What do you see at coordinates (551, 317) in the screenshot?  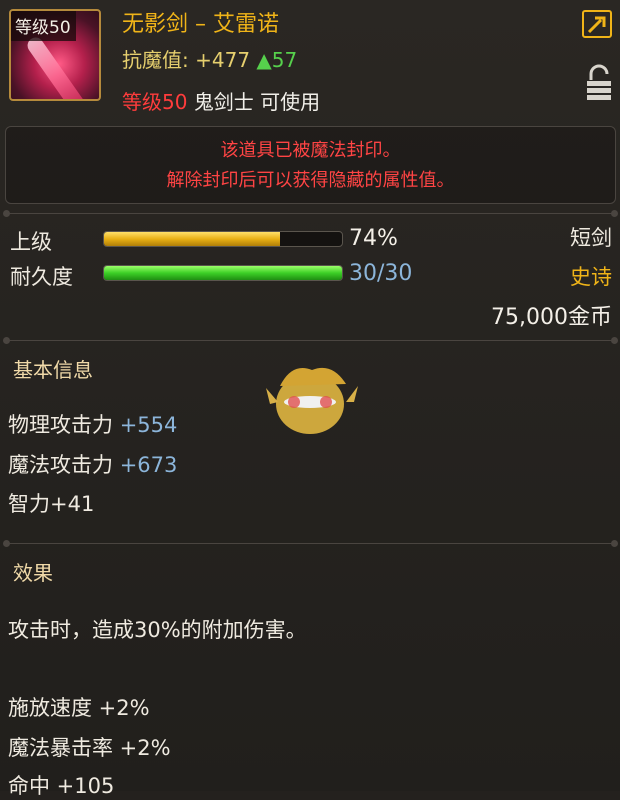 I see `price: 75,000金币` at bounding box center [551, 317].